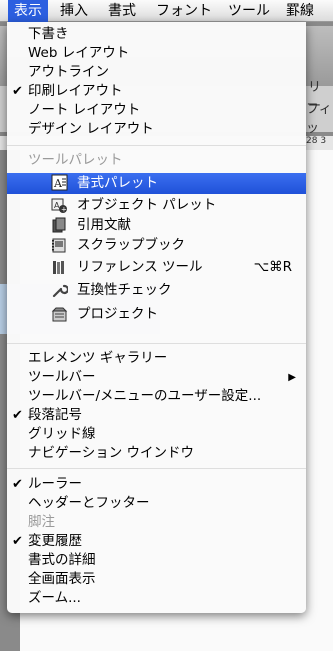 Image resolution: width=333 pixels, height=651 pixels. I want to click on menu-insert: 挿入, so click(74, 11).